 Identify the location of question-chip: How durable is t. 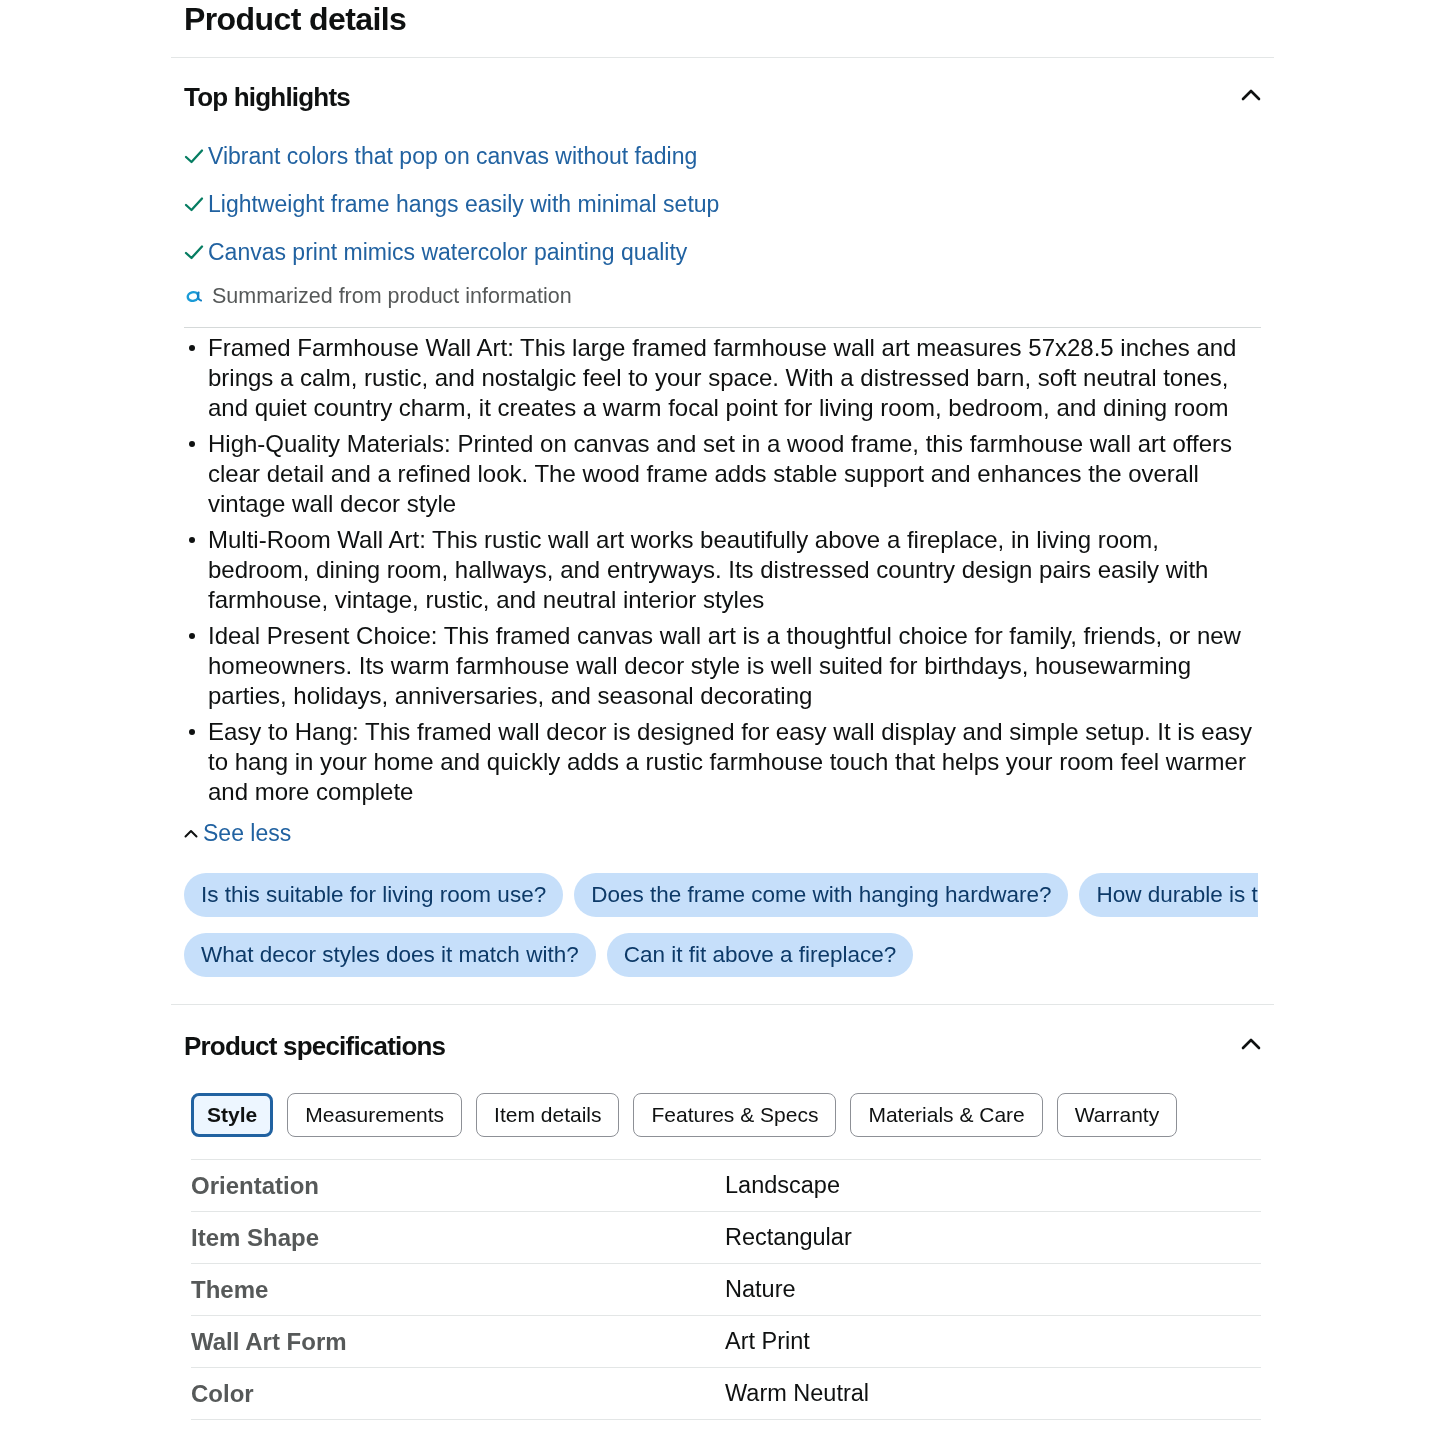
(1168, 895).